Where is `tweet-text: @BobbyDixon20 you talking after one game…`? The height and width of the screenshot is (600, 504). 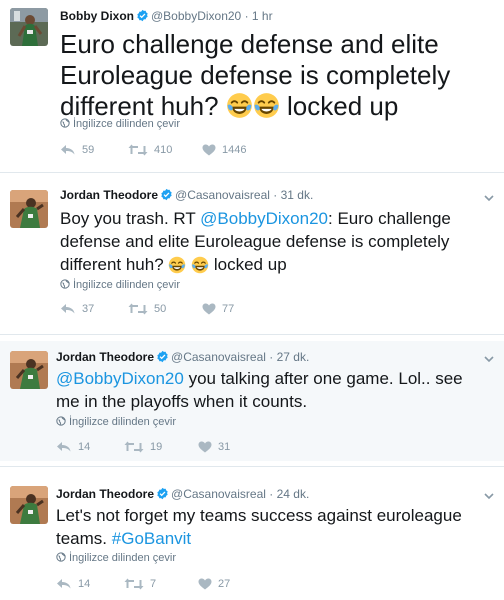
tweet-text: @BobbyDixon20 you talking after one game… is located at coordinates (271, 390).